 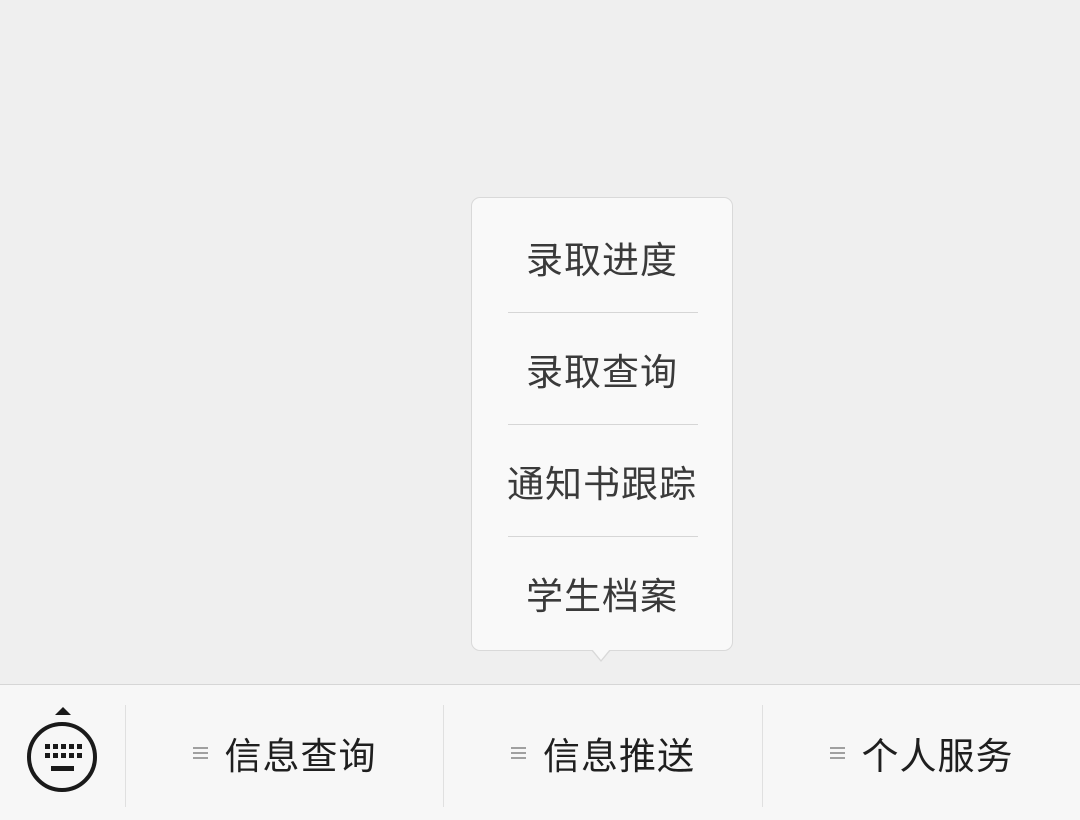 I want to click on submenu-item-student-file: 学生档案, so click(x=602, y=593).